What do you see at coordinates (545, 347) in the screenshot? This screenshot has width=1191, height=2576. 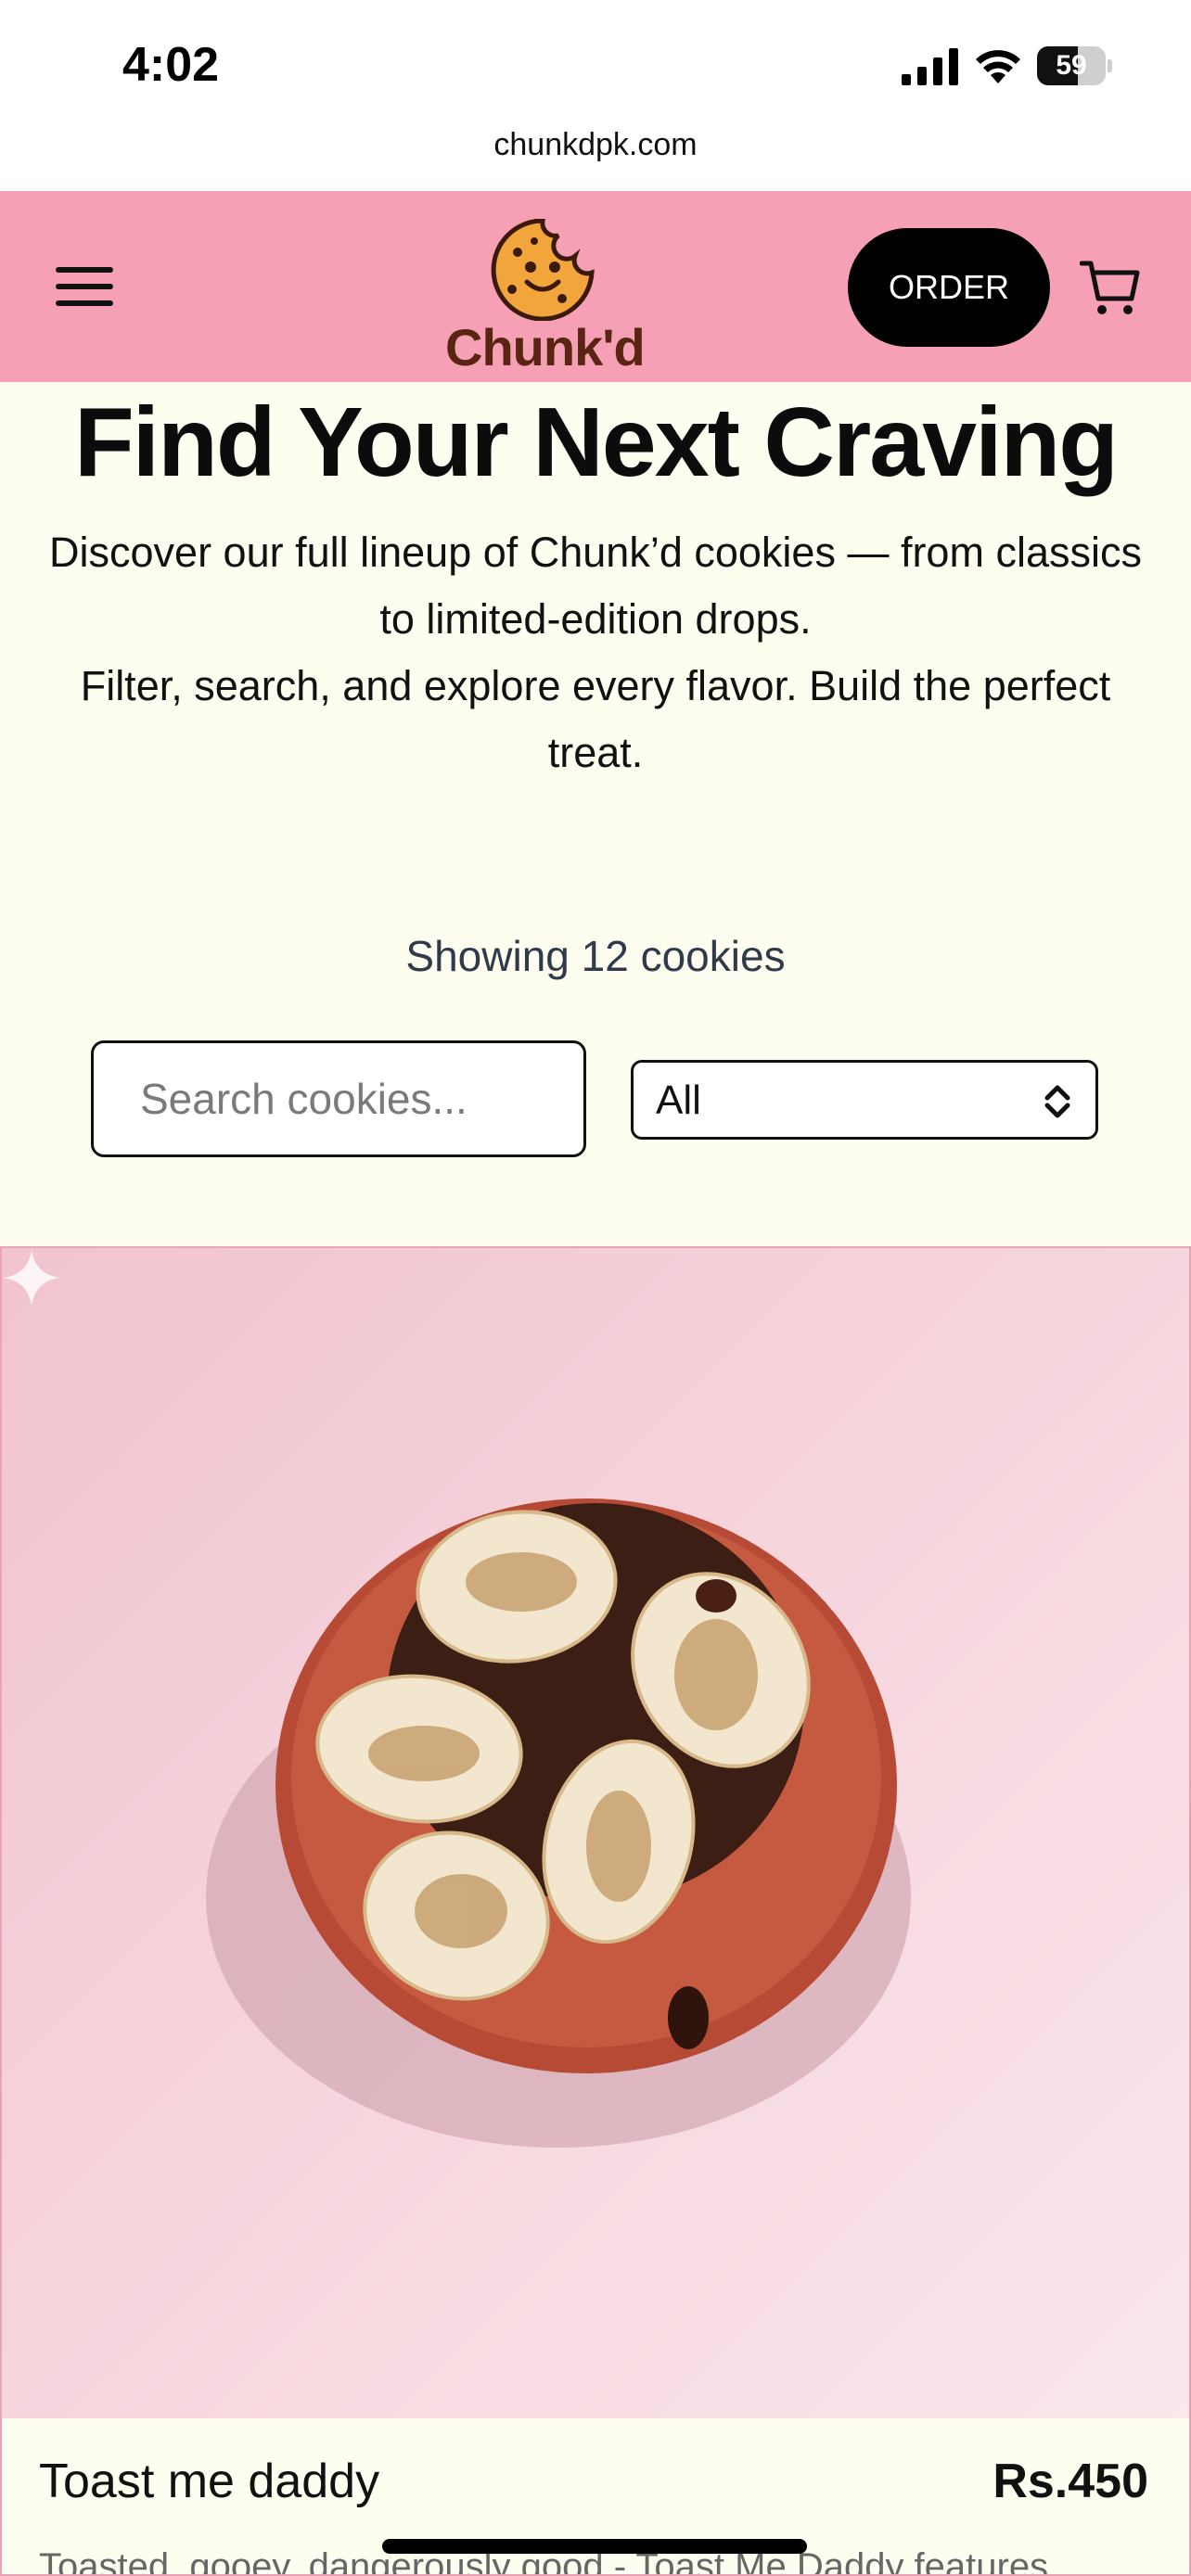 I see `logo-text: Chunk'd` at bounding box center [545, 347].